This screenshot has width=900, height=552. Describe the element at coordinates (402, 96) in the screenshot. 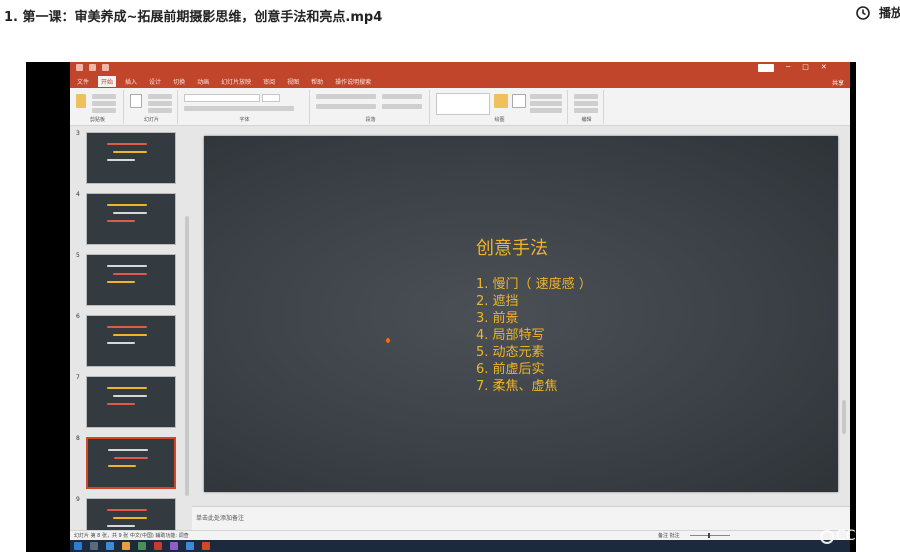

I see `text-direction-button` at that location.